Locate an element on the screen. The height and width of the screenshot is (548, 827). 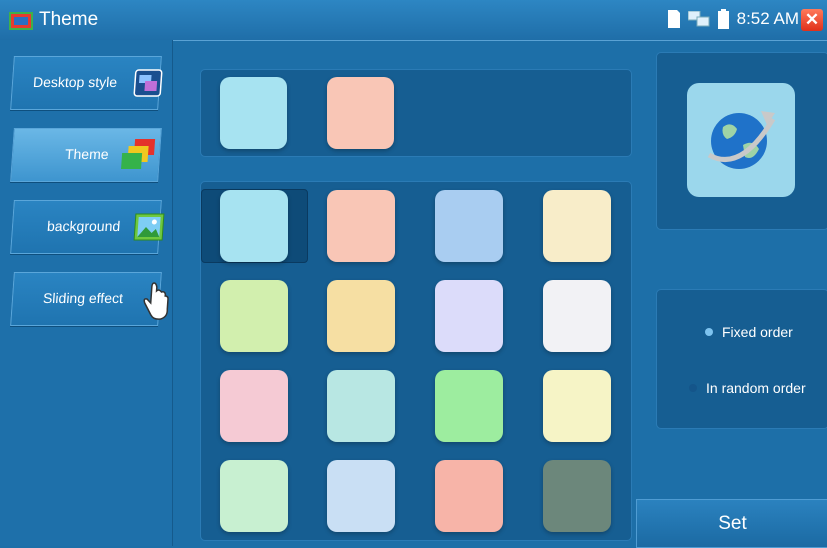
clock: 8:52 AM is located at coordinates (767, 18).